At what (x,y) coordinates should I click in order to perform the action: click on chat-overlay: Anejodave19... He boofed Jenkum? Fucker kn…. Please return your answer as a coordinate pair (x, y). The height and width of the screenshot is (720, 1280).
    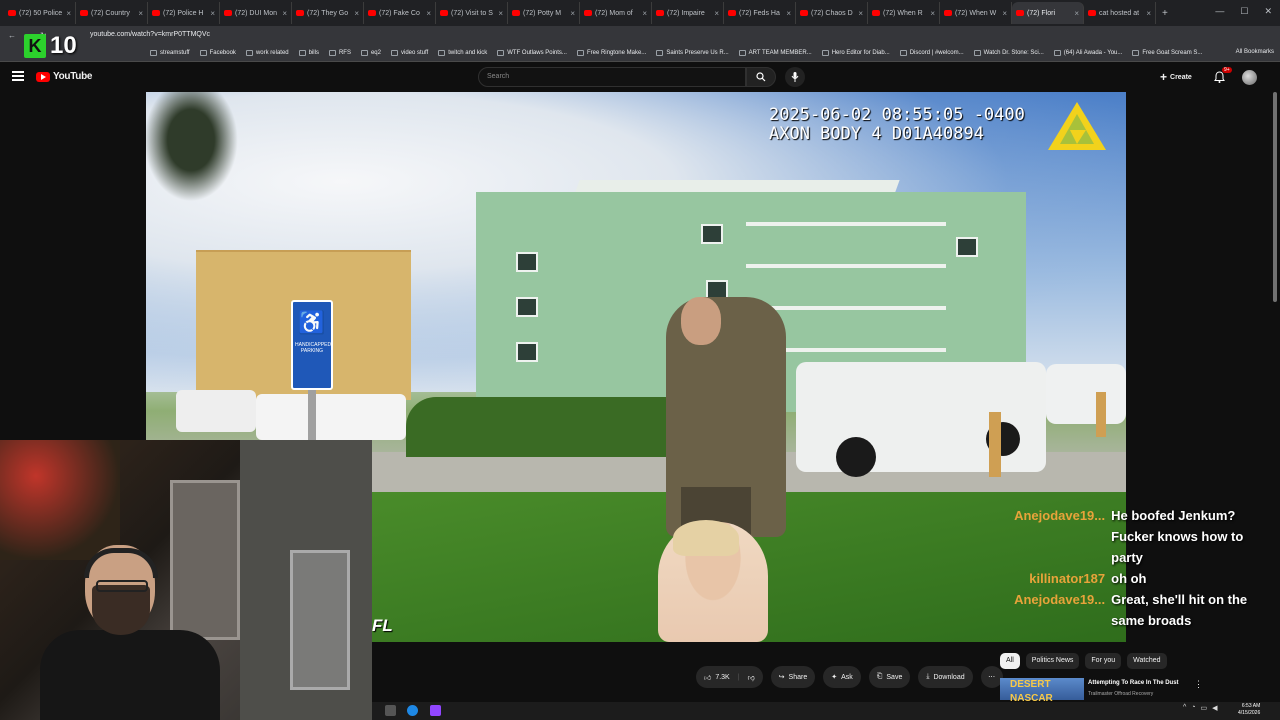
    Looking at the image, I should click on (1125, 568).